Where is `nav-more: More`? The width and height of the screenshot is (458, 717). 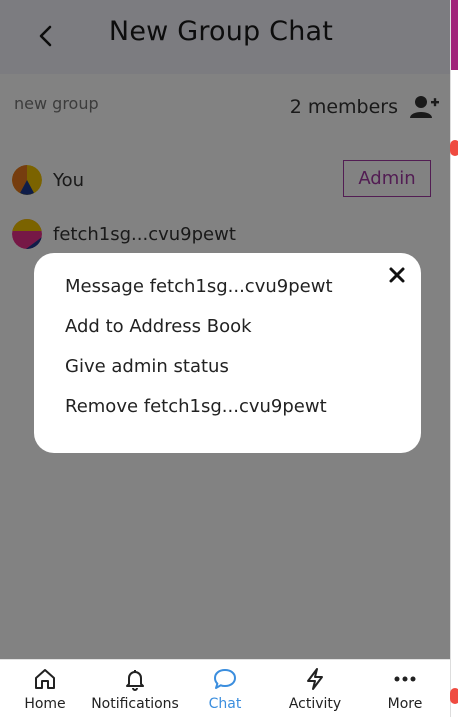 nav-more: More is located at coordinates (405, 691).